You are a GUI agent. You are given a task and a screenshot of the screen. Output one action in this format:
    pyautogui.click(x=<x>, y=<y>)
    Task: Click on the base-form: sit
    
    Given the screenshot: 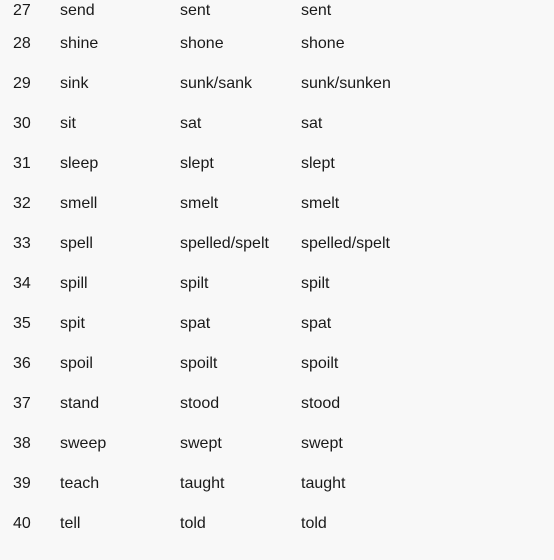 What is the action you would take?
    pyautogui.click(x=68, y=123)
    